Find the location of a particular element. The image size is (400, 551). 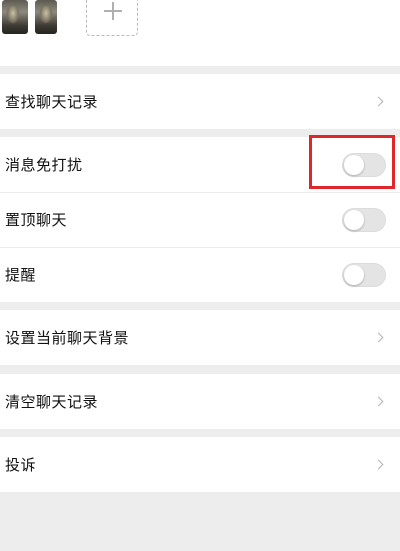

pin-chat-toggle is located at coordinates (364, 219).